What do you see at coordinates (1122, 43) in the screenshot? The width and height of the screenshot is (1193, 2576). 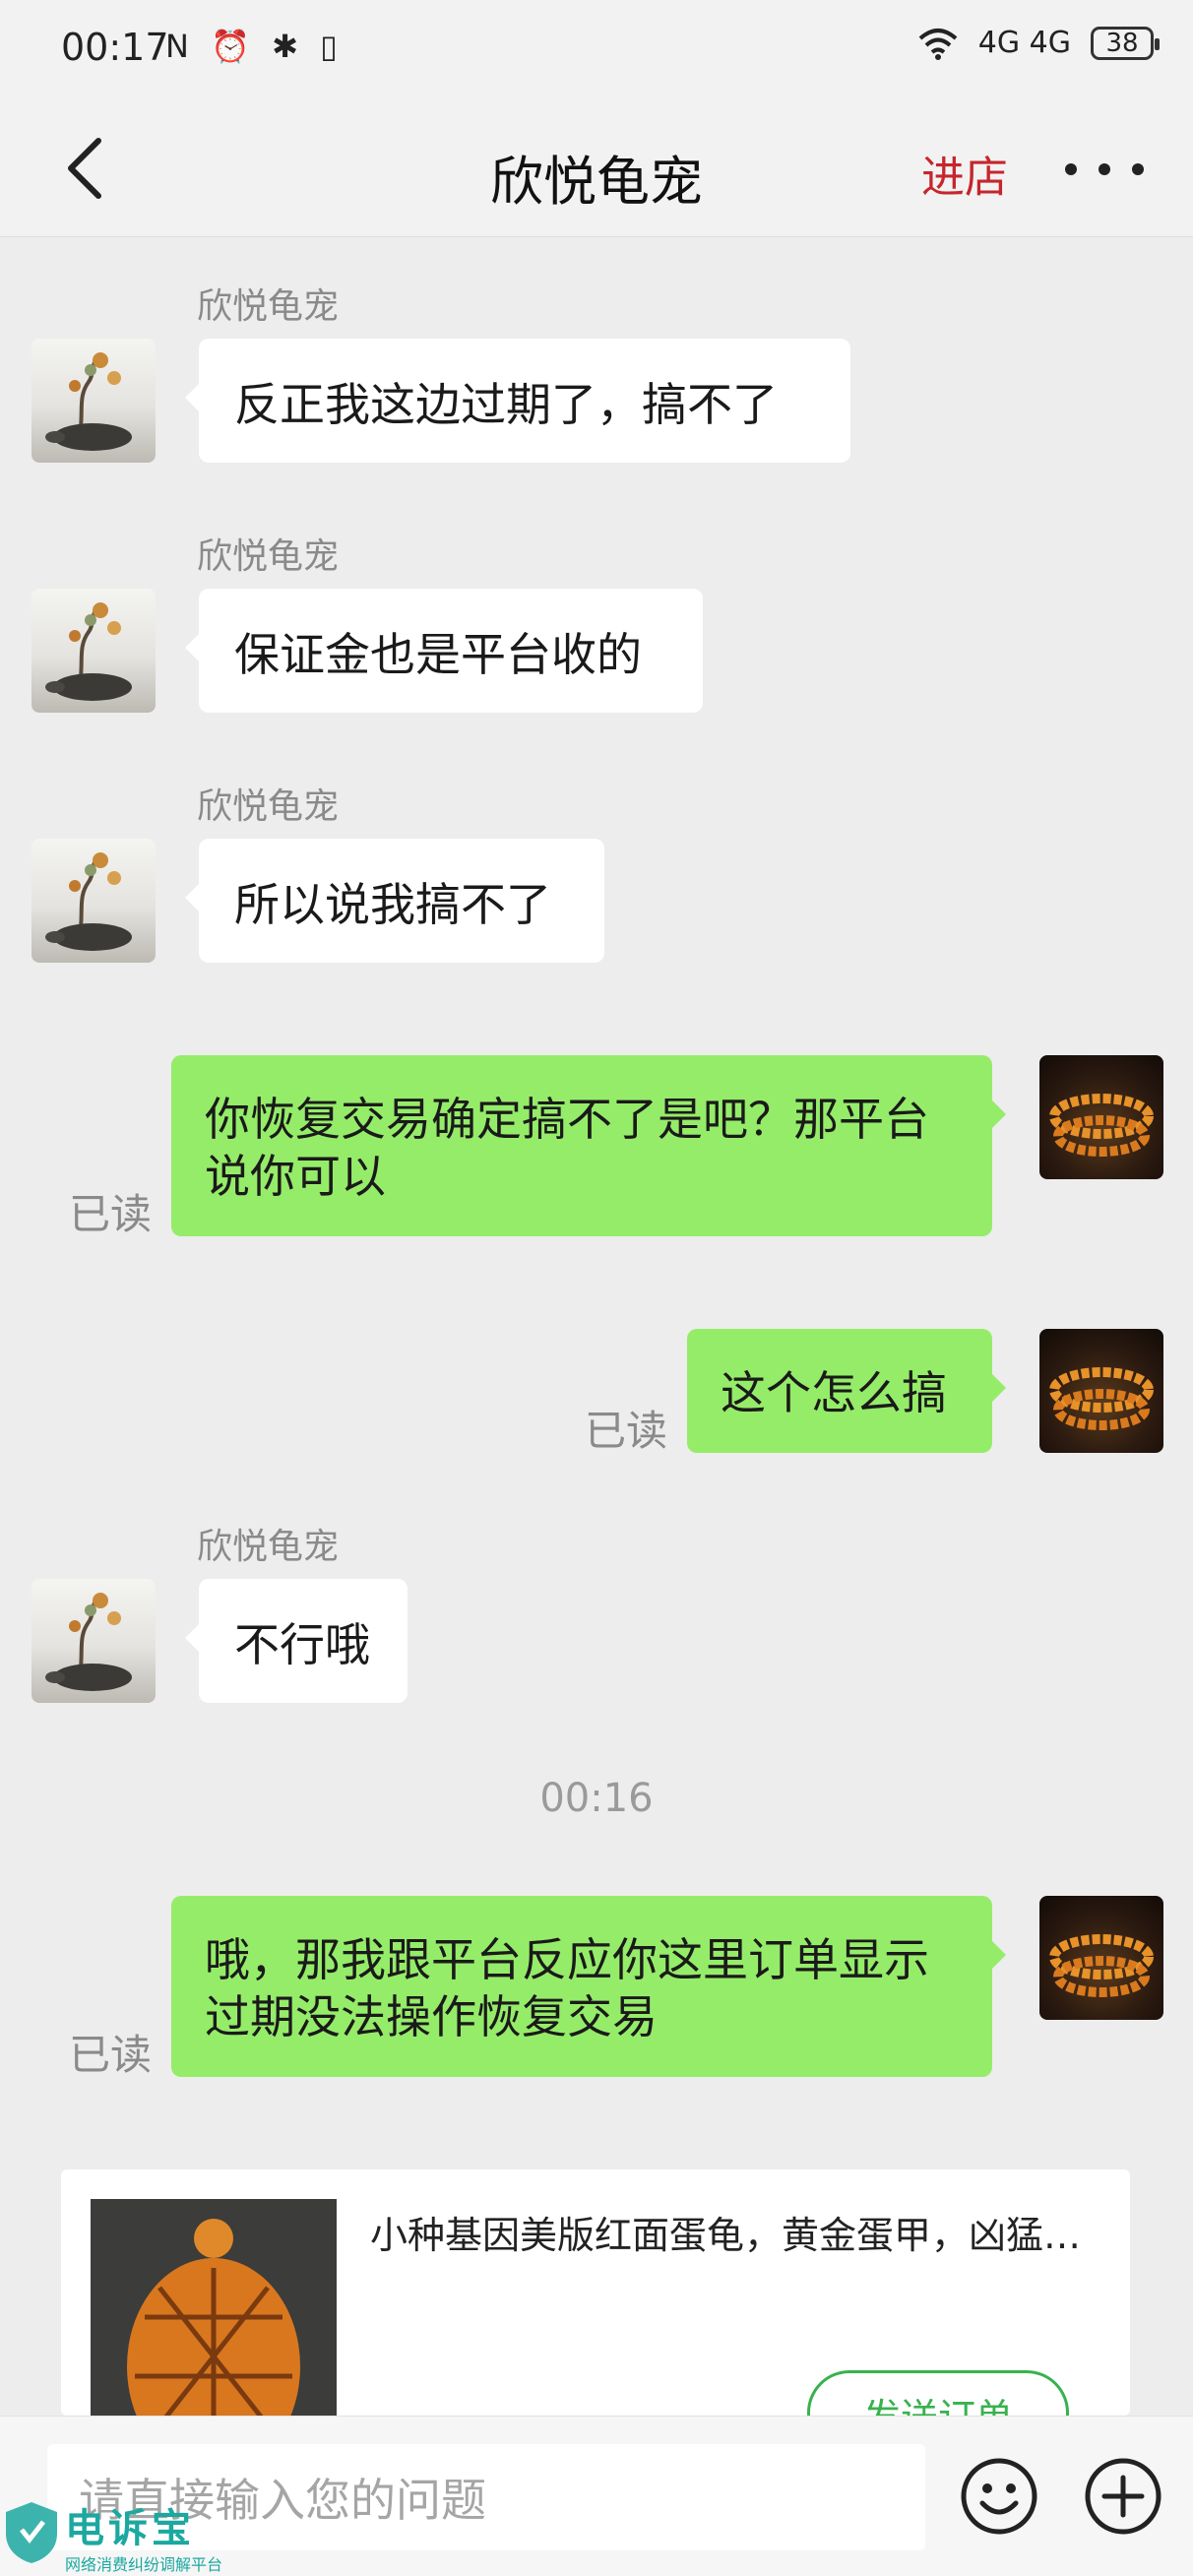 I see `battery-level: 38` at bounding box center [1122, 43].